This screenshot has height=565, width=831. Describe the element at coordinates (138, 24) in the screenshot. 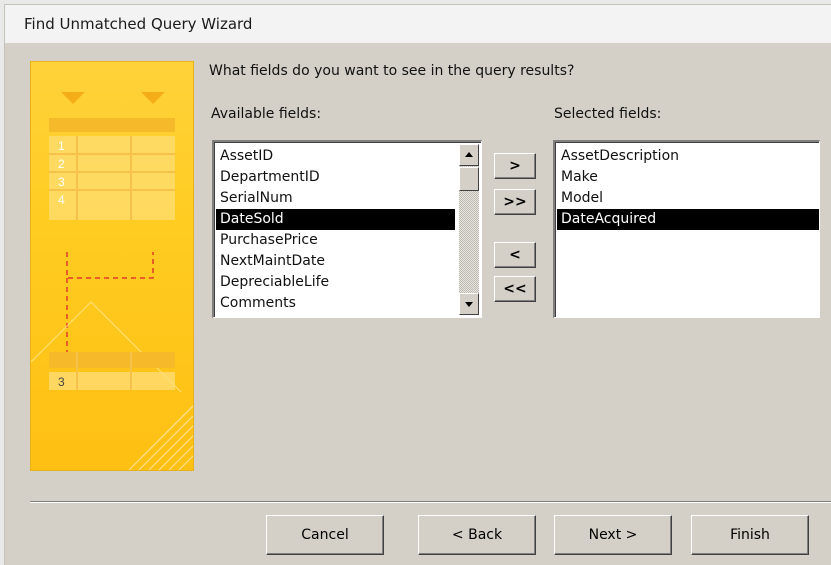

I see `window-title: Find Unmatched Query Wizard` at that location.